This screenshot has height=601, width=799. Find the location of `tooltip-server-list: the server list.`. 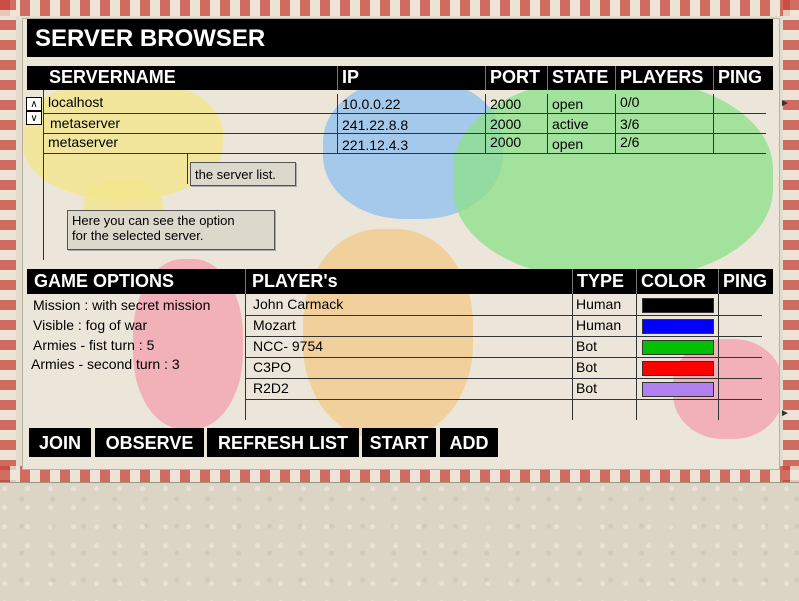

tooltip-server-list: the server list. is located at coordinates (243, 174).